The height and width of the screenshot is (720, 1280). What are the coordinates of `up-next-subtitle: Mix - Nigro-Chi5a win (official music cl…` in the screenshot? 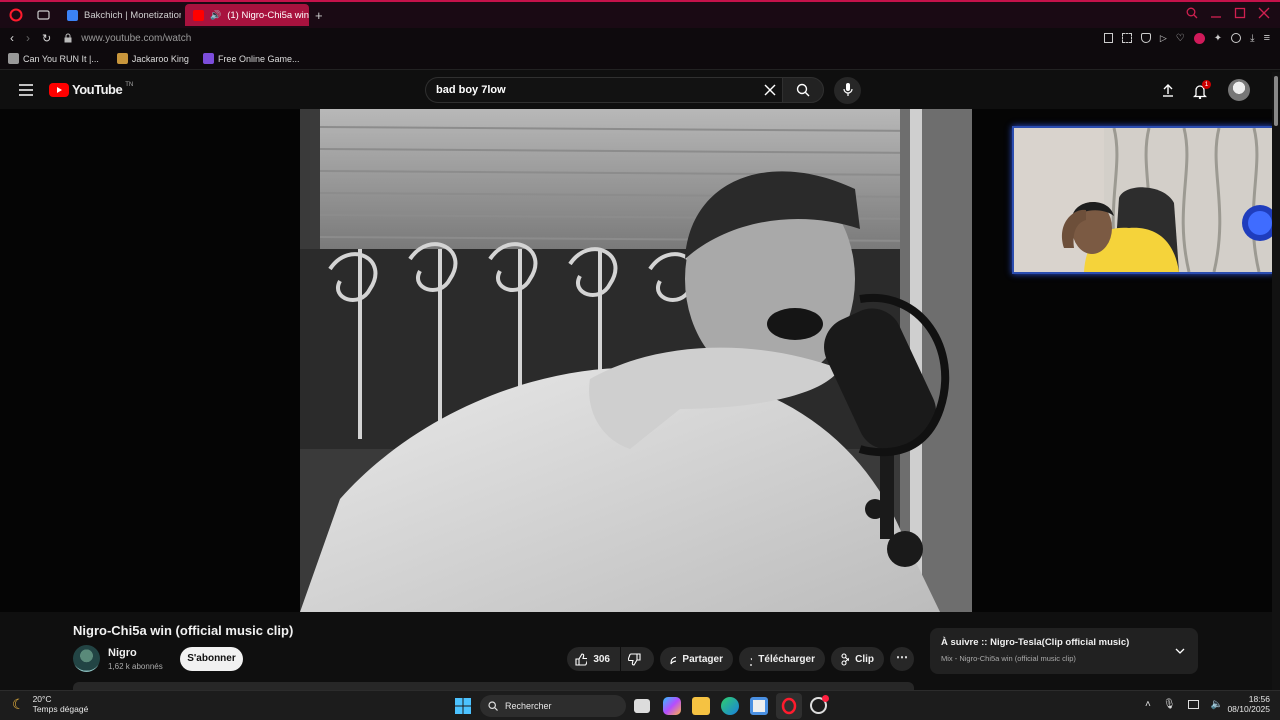 It's located at (1008, 658).